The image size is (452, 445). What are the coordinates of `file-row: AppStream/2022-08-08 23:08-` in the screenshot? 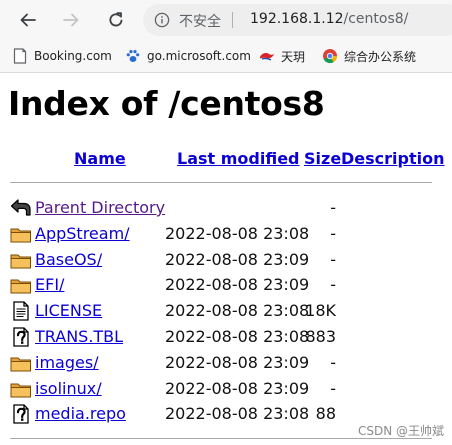 It's located at (226, 234).